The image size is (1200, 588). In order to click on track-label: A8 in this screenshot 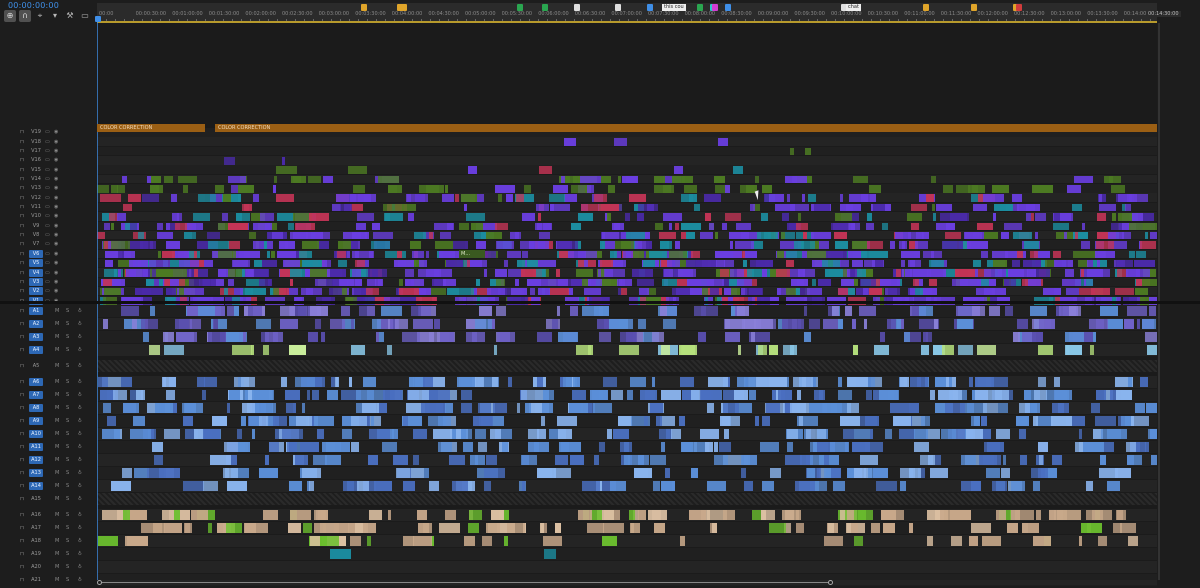, I will do `click(36, 408)`.